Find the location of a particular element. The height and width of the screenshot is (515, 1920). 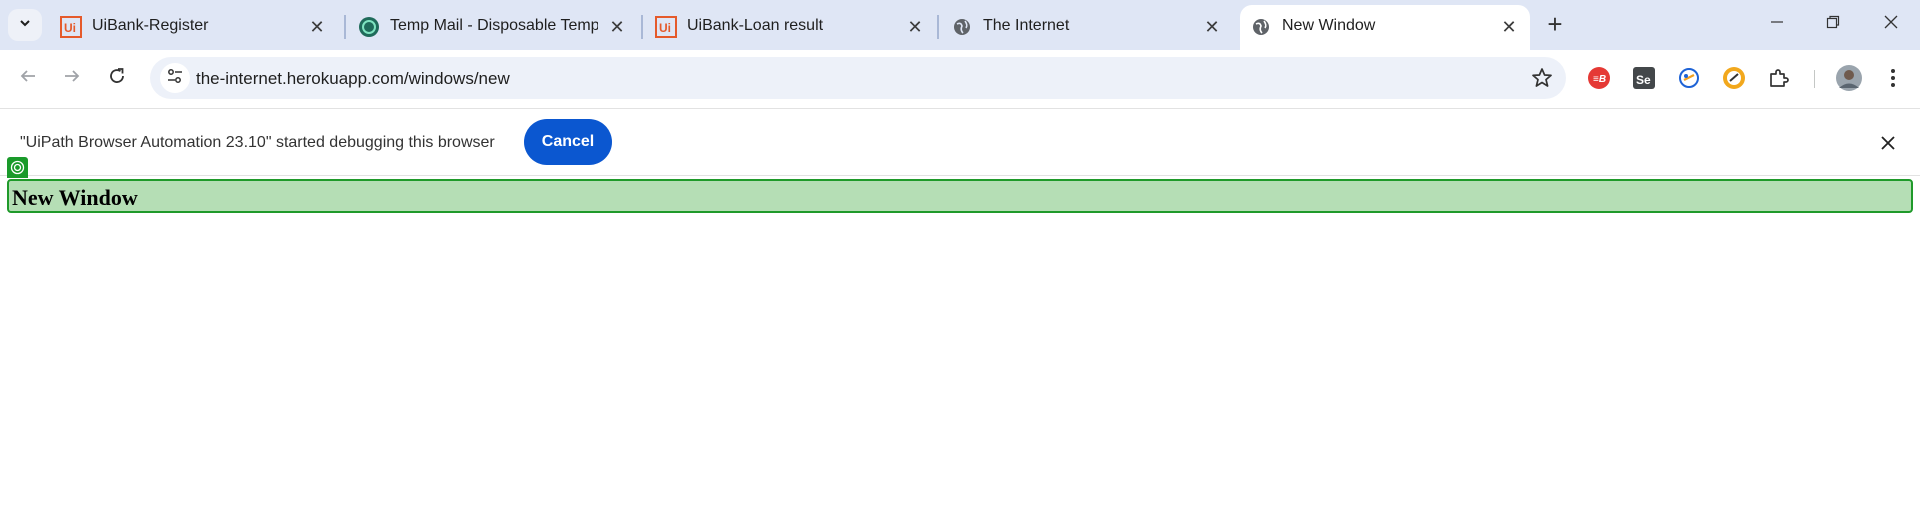

arrow-right-icon is located at coordinates (72, 78).